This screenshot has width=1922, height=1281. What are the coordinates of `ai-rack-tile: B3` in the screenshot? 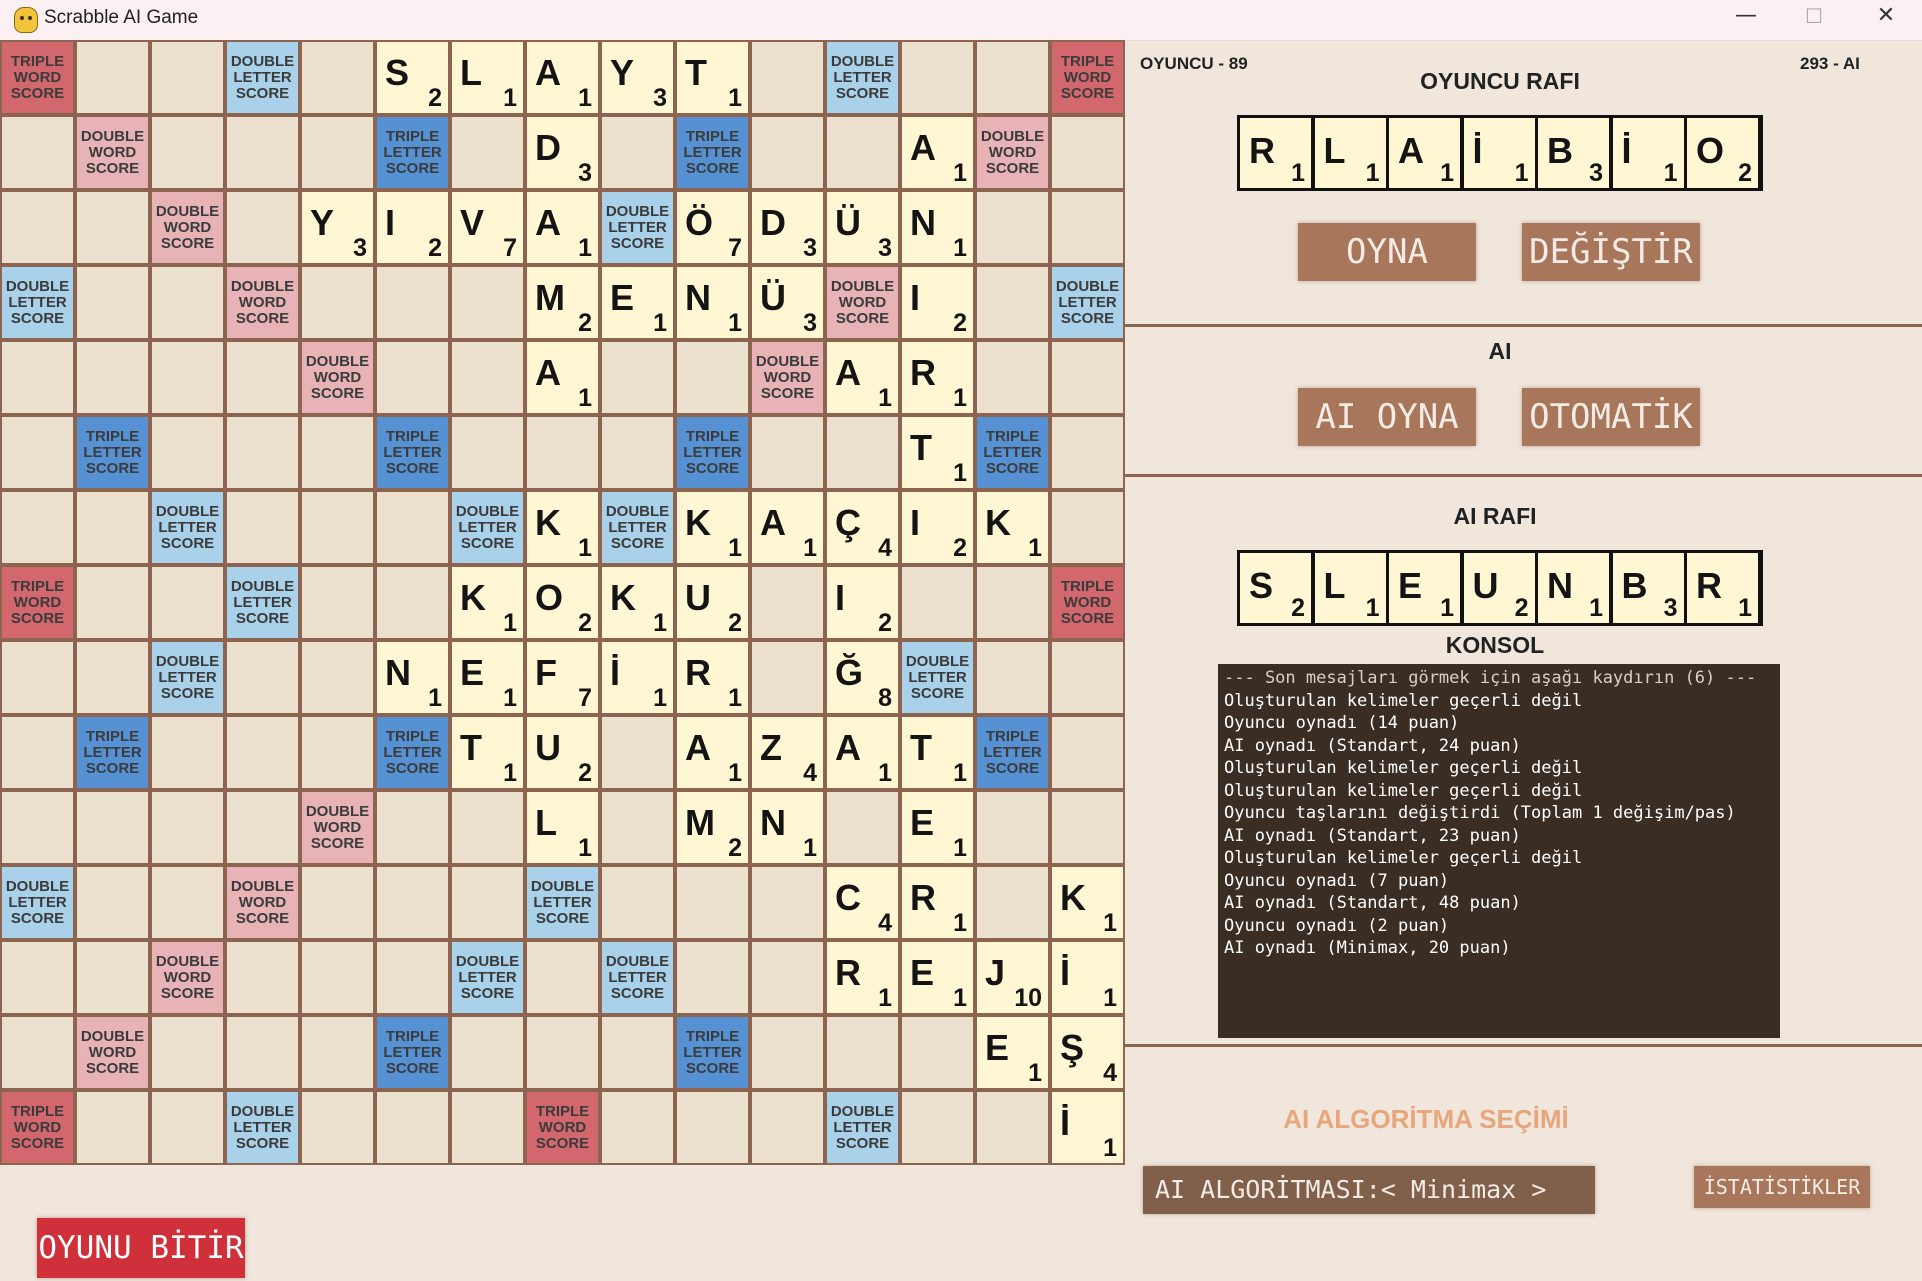 It's located at (1648, 588).